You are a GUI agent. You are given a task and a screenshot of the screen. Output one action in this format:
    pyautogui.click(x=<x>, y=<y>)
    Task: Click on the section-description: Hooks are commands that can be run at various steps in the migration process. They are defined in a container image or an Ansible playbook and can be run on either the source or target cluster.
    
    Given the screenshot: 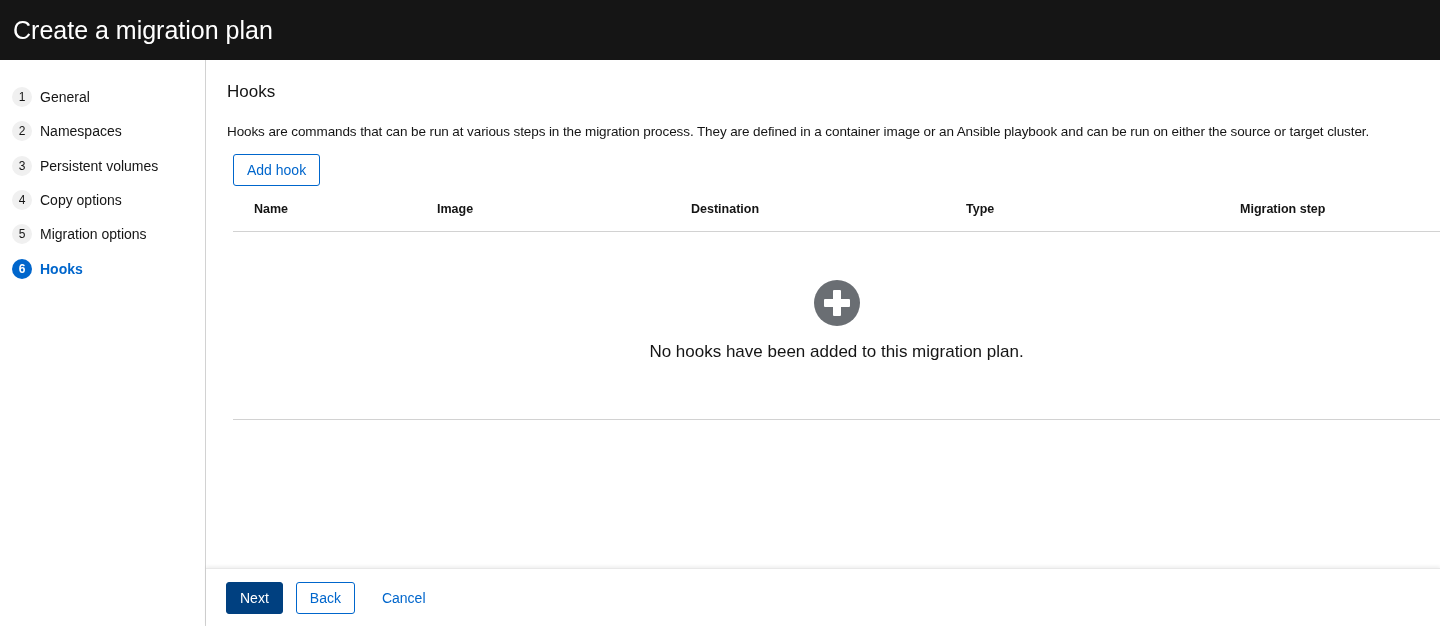 What is the action you would take?
    pyautogui.click(x=799, y=131)
    